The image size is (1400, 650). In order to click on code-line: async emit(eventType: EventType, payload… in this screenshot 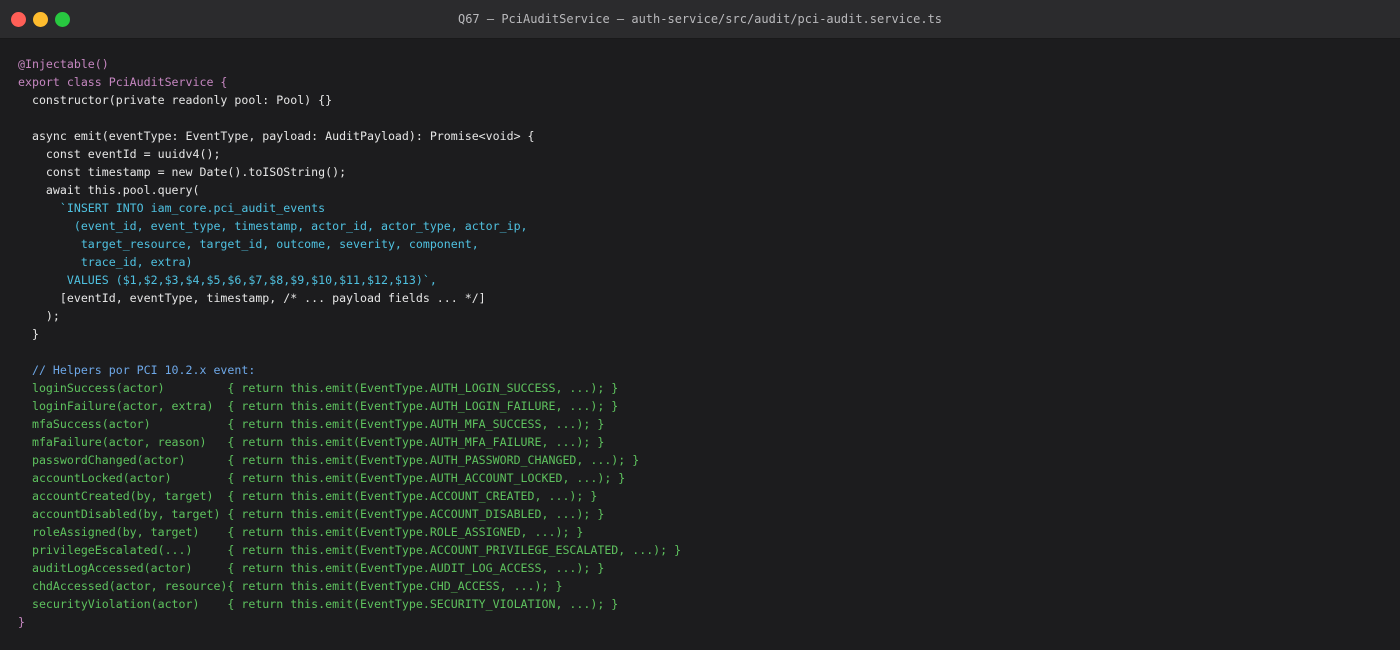, I will do `click(276, 136)`.